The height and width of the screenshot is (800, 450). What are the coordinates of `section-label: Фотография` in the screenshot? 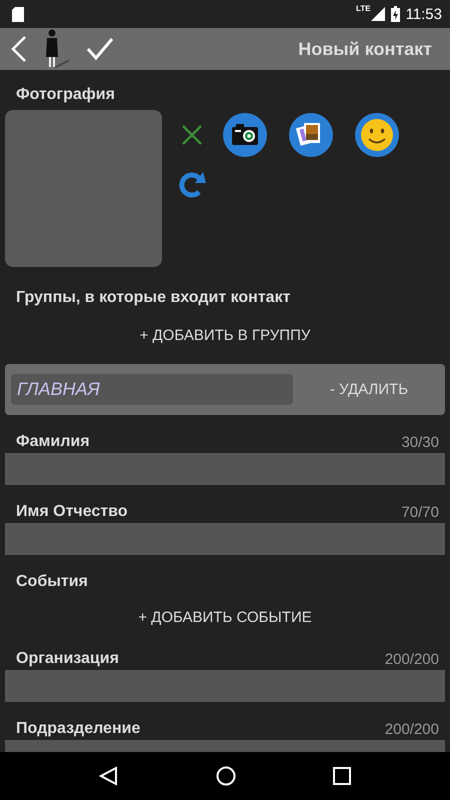 It's located at (65, 94).